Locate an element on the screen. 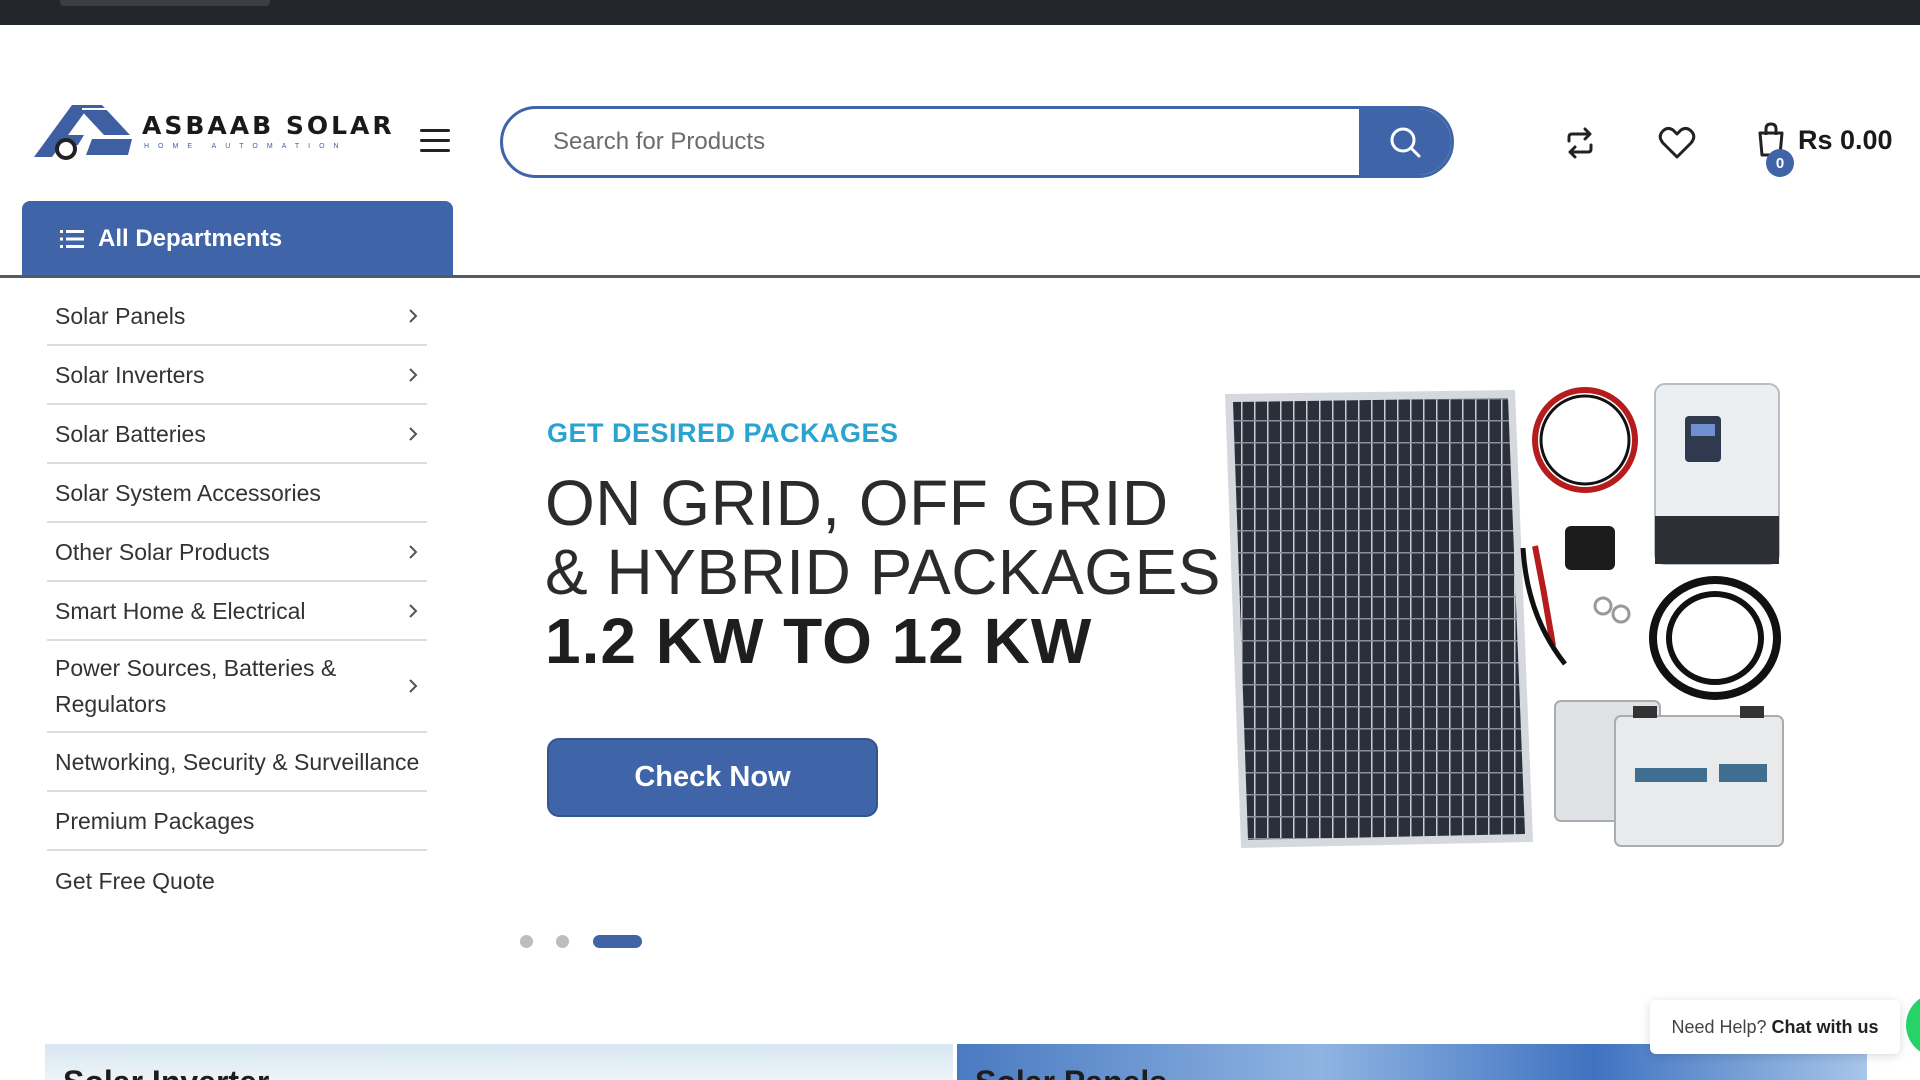  search-icon is located at coordinates (1405, 142).